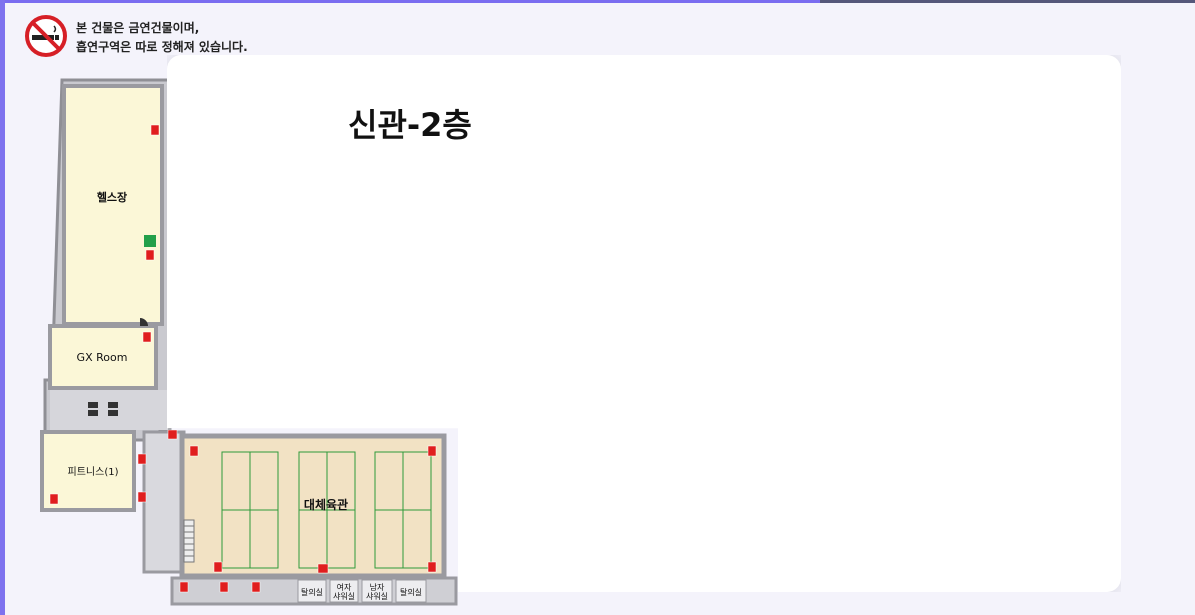  Describe the element at coordinates (410, 125) in the screenshot. I see `floor-title: 신관-2층` at that location.